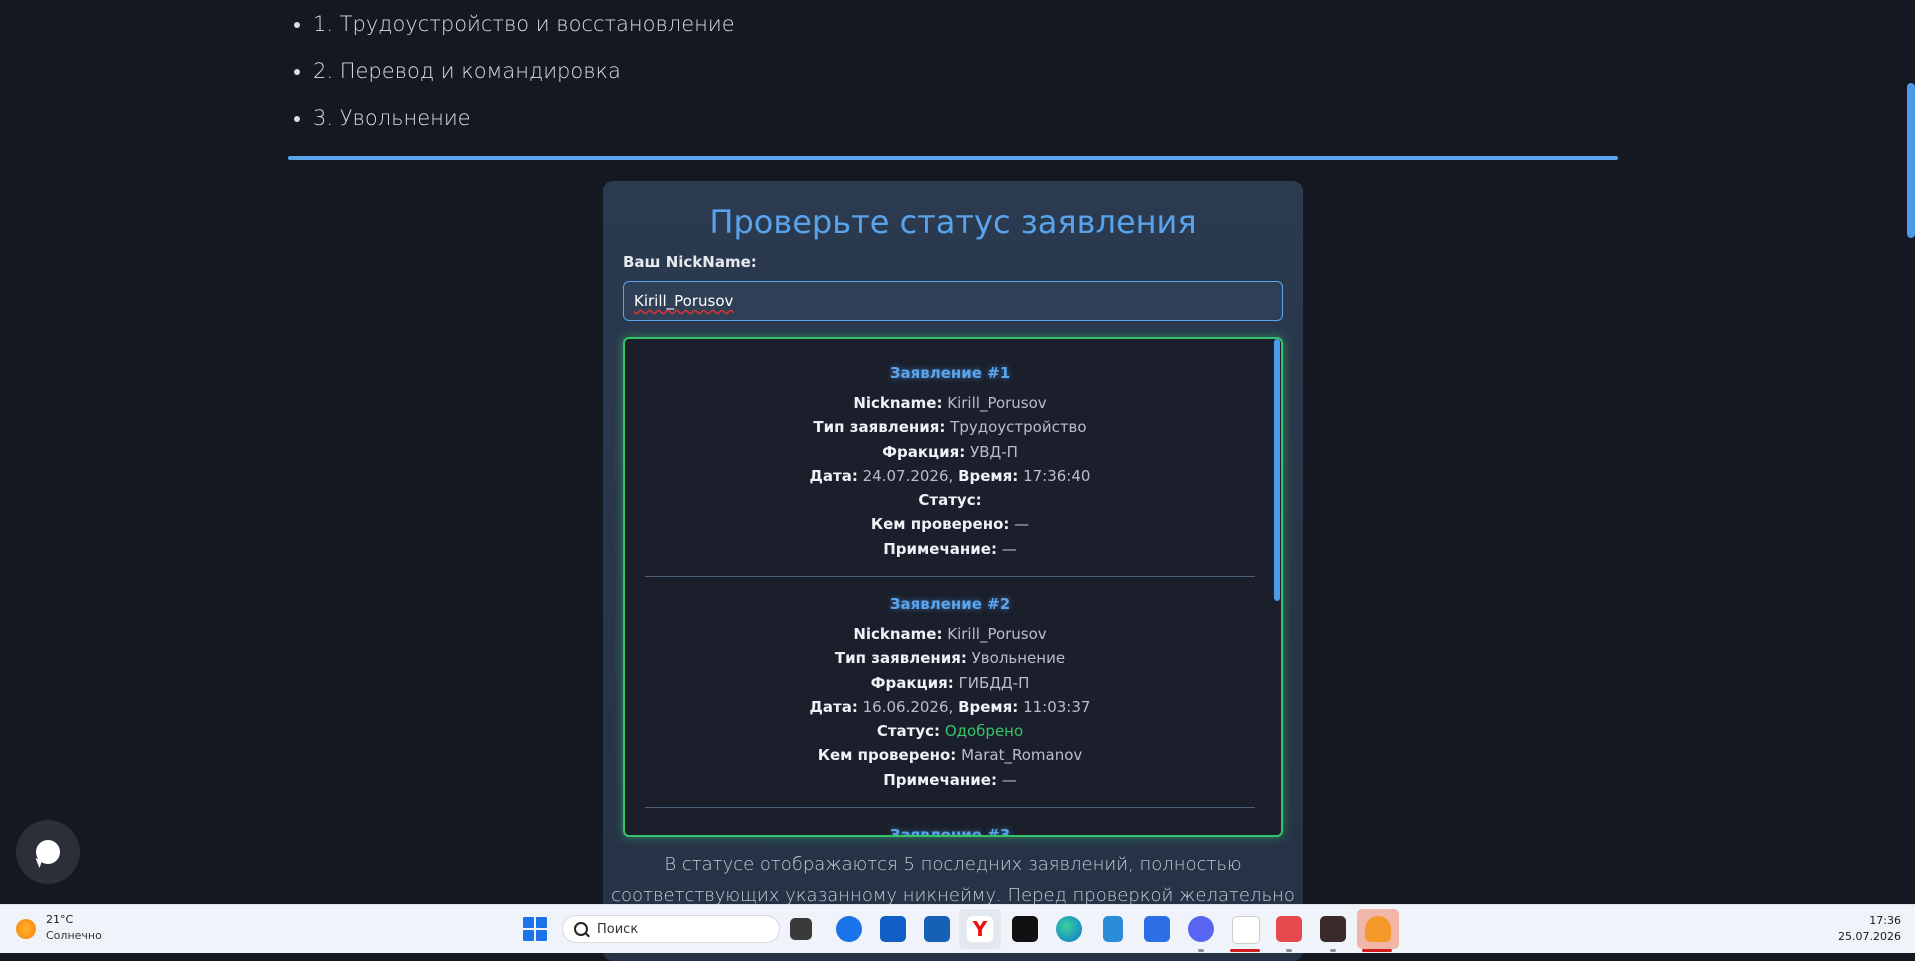 The height and width of the screenshot is (961, 1915). I want to click on application-type: Тип заявления: Увольнение, so click(950, 658).